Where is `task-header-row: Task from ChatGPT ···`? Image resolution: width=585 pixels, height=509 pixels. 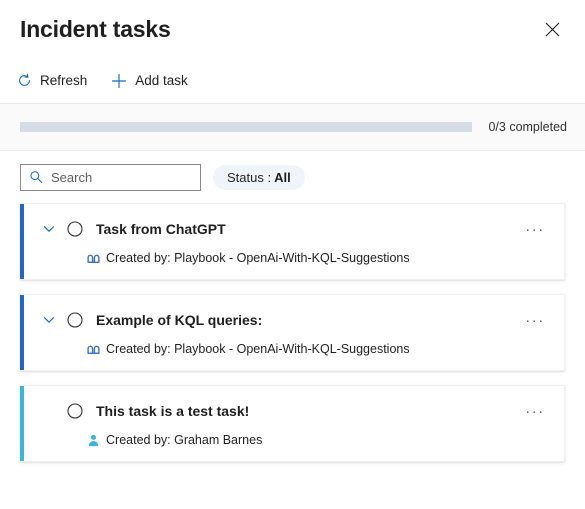
task-header-row: Task from ChatGPT ··· is located at coordinates (293, 229).